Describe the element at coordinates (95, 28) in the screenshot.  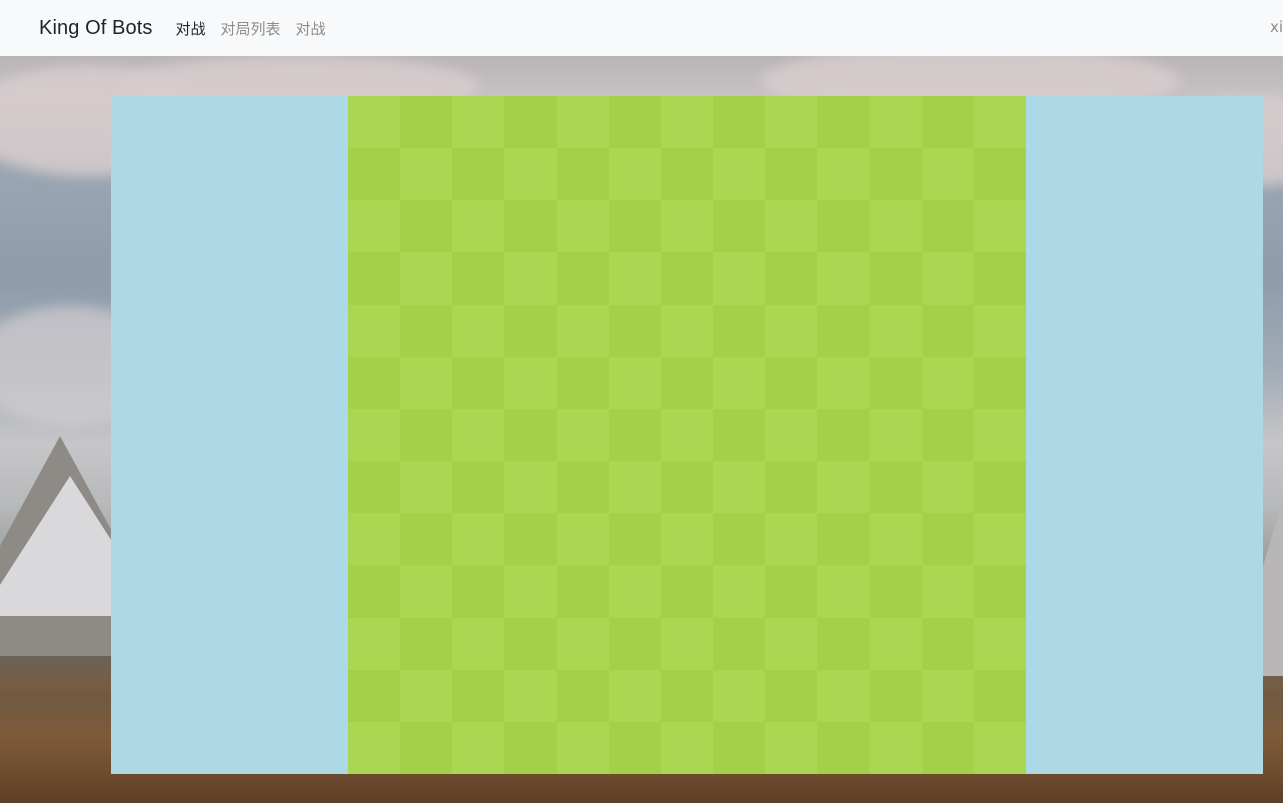
I see `brand-logo-link: King Of Bots` at that location.